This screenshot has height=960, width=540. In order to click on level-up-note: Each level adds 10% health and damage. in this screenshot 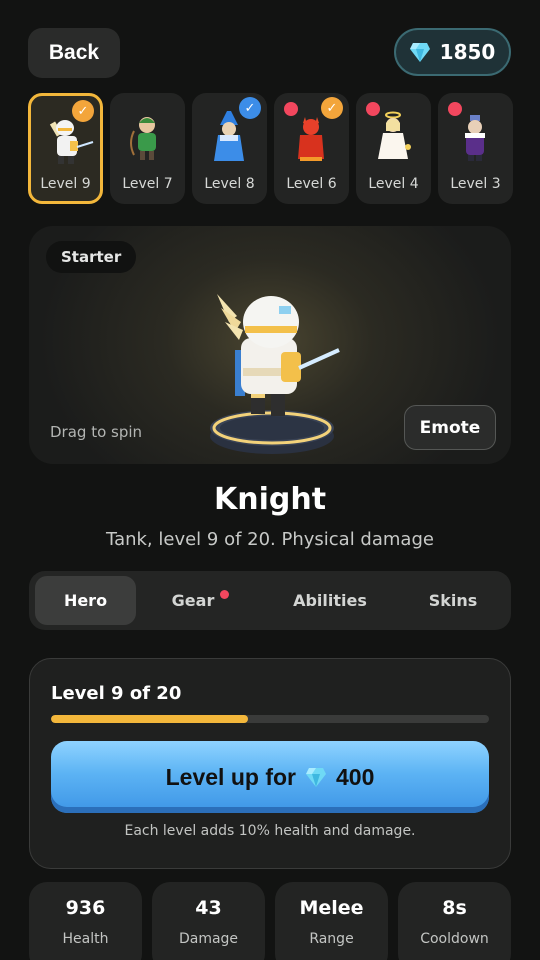, I will do `click(270, 831)`.